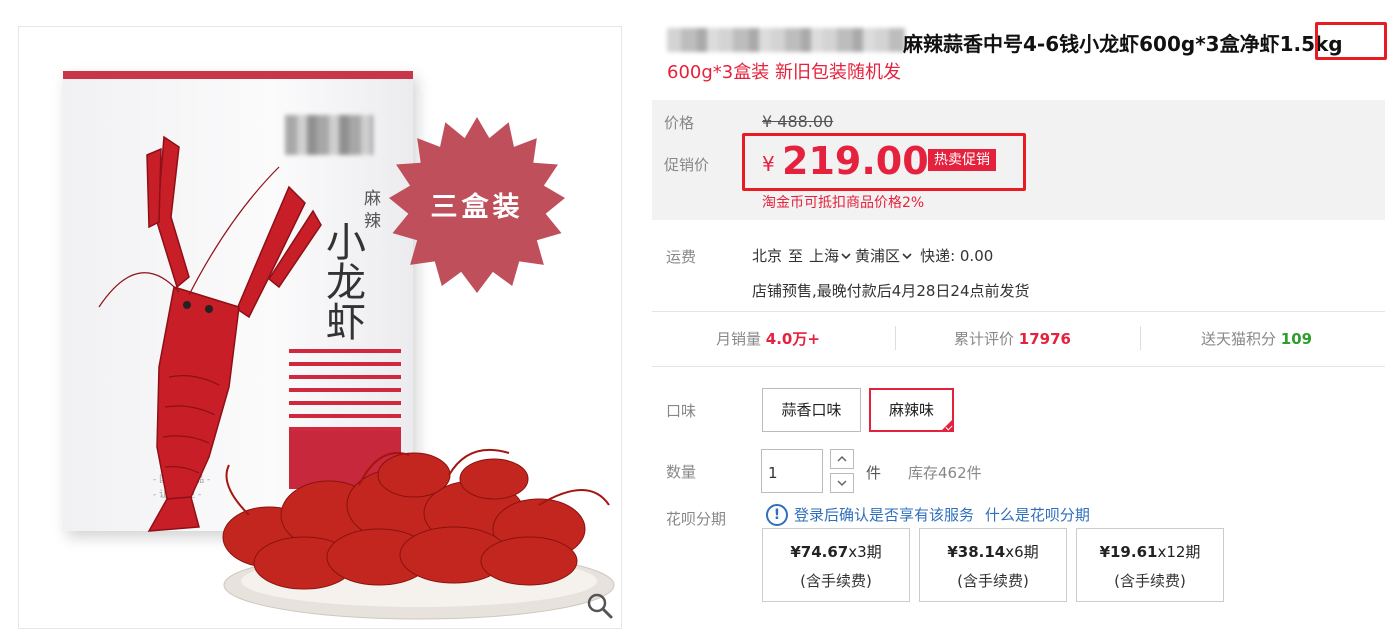 This screenshot has width=1399, height=631. What do you see at coordinates (1257, 339) in the screenshot?
I see `tmall-points: 送天猫积分 109` at bounding box center [1257, 339].